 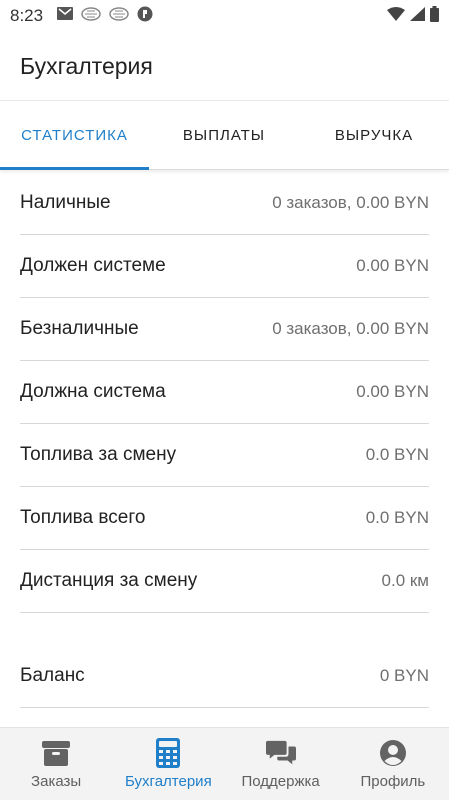 I want to click on stat-row-cash: Наличные 0 заказов, 0.00 BYN, so click(x=224, y=203).